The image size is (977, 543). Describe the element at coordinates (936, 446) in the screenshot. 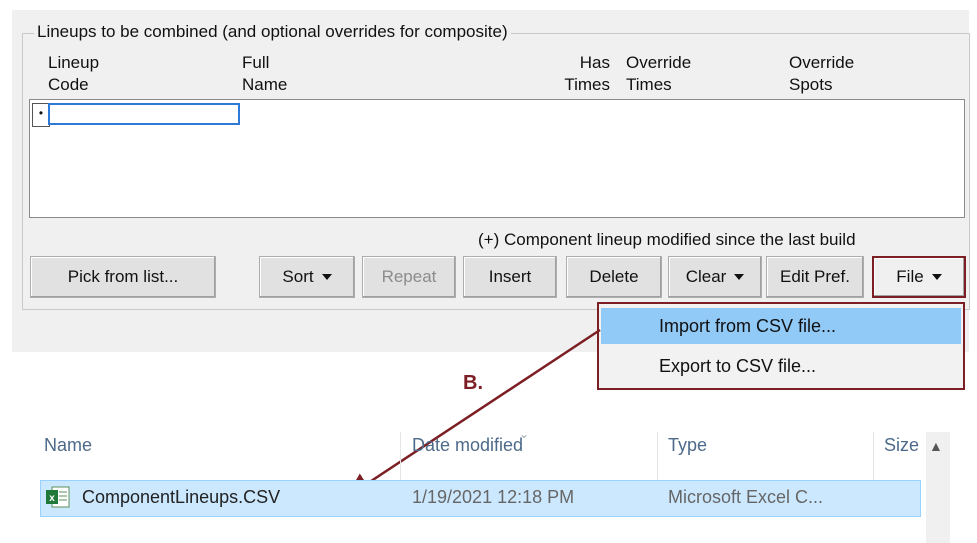

I see `scroll-up-icon: ▲` at that location.